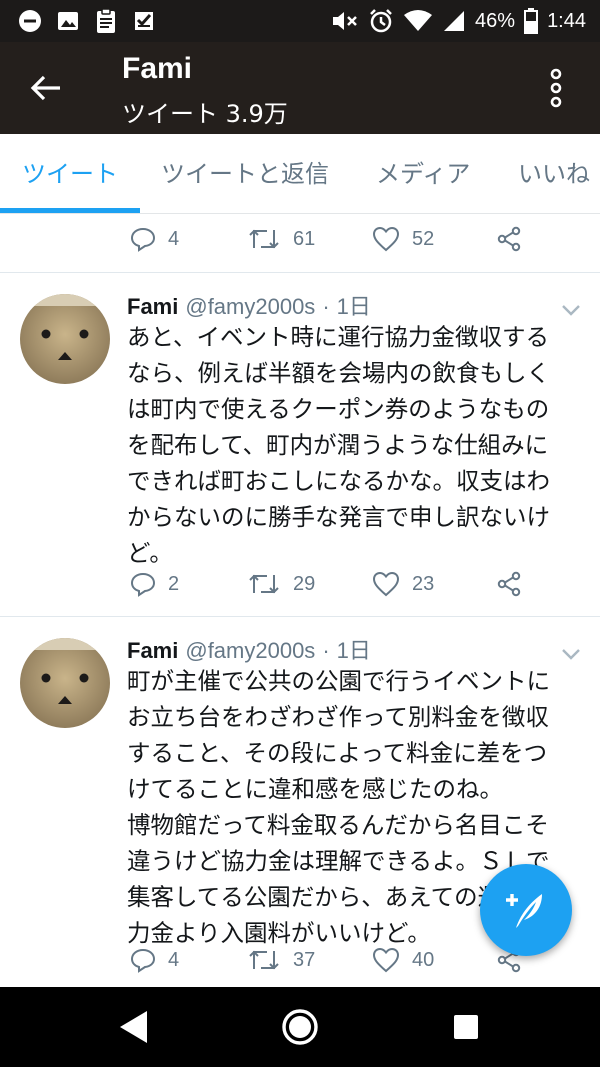 The image size is (600, 1067). I want to click on tweet-text-line: 町が主催で公共の公園で行うイベントに, so click(338, 681).